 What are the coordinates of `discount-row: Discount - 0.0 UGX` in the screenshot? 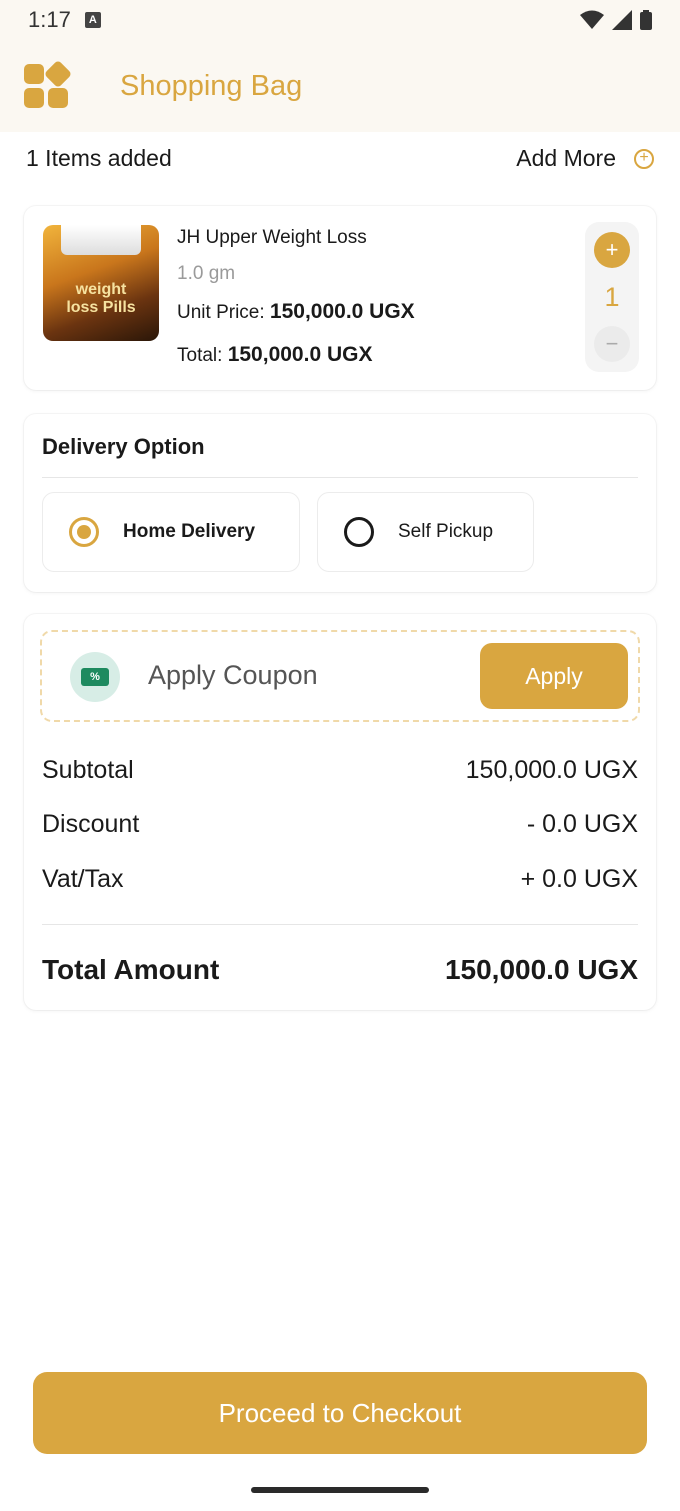 It's located at (340, 824).